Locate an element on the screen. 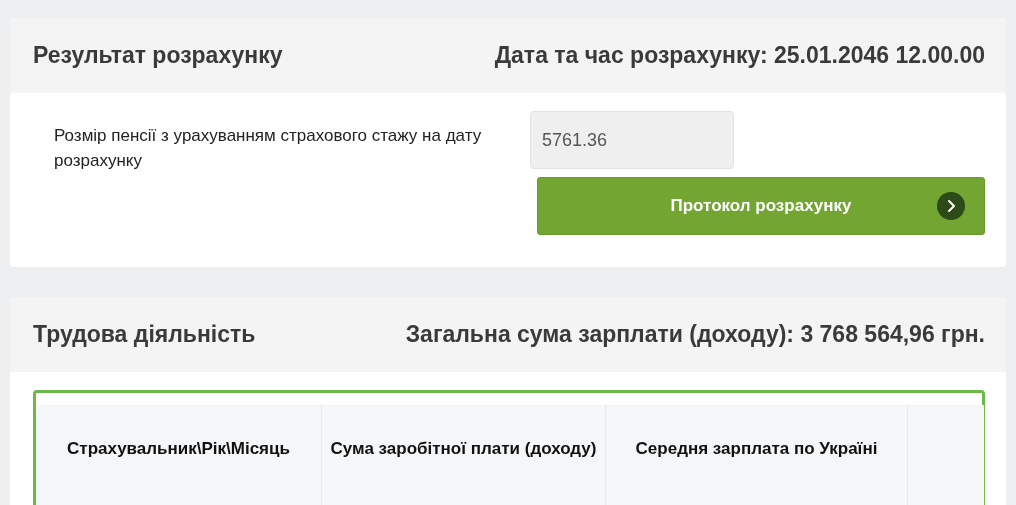  calculation-datetime: Дата та час розрахунку: 25.01.2046 12.00.00 is located at coordinates (739, 55).